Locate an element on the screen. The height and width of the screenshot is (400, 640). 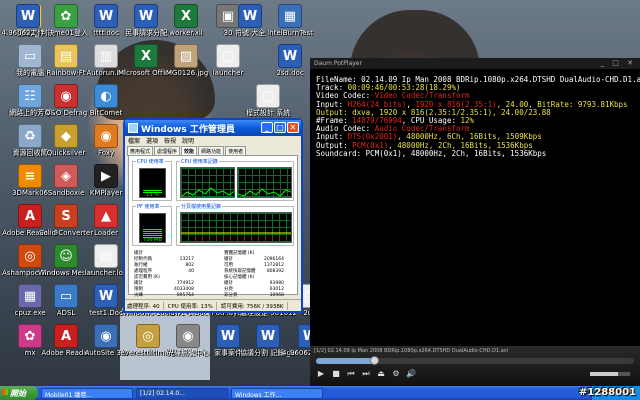
kernel-memory-section: 核心記憶體 (K) 總計 93980 分頁 63012 非分頁 30968 is located at coordinates (254, 287).